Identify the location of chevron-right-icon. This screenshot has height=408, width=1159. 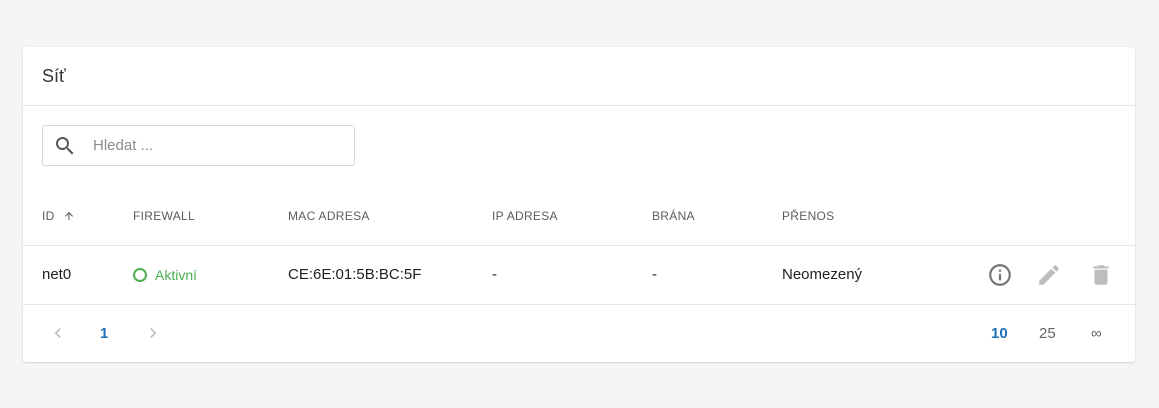
(153, 333).